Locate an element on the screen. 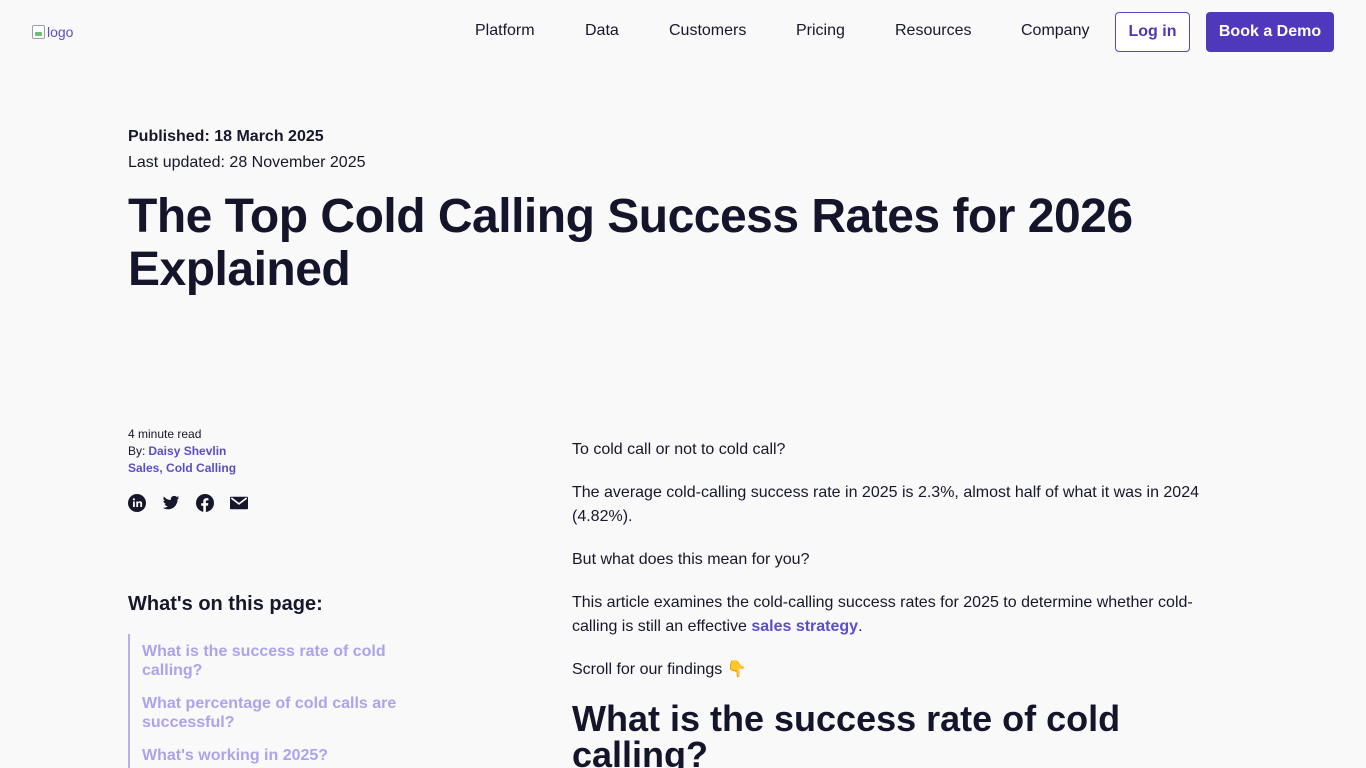 Image resolution: width=1366 pixels, height=768 pixels. logo: logo is located at coordinates (52, 32).